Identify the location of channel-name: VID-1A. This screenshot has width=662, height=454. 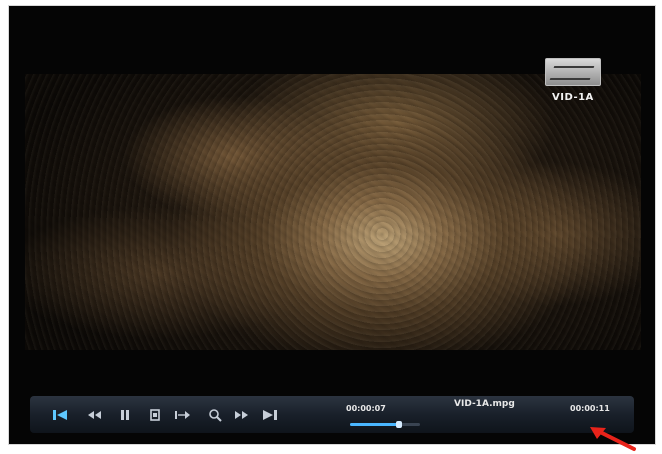
(573, 97).